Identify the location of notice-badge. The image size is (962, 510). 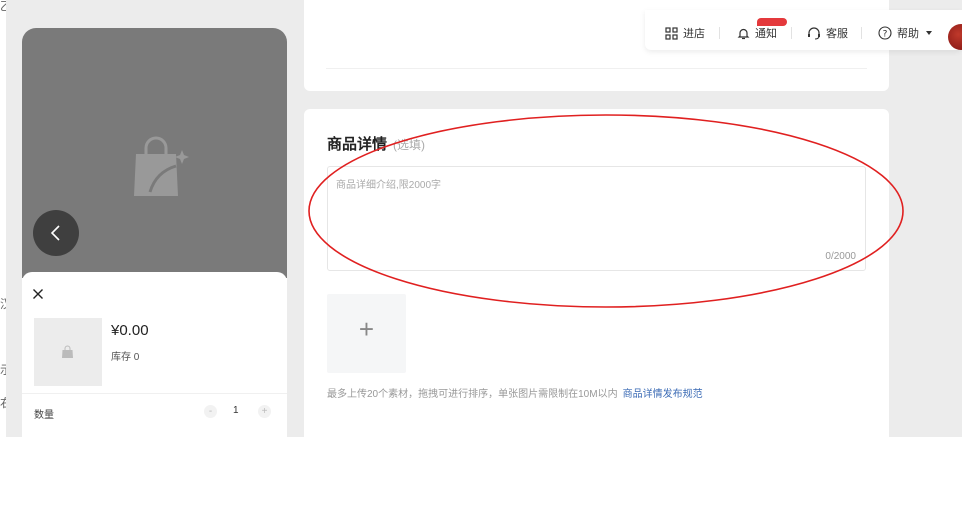
(772, 22).